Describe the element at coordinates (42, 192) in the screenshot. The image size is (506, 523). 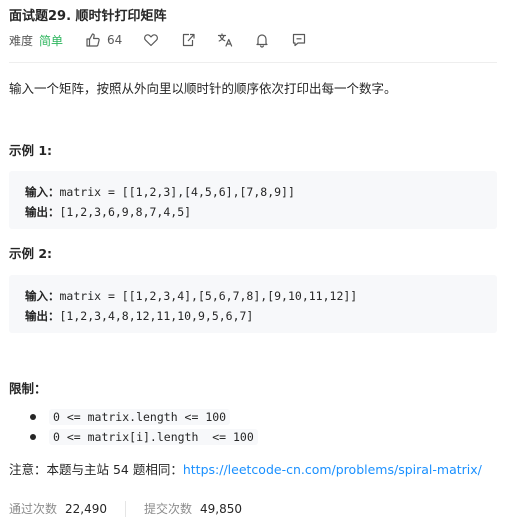
I see `example-1-input-label: 输入：` at that location.